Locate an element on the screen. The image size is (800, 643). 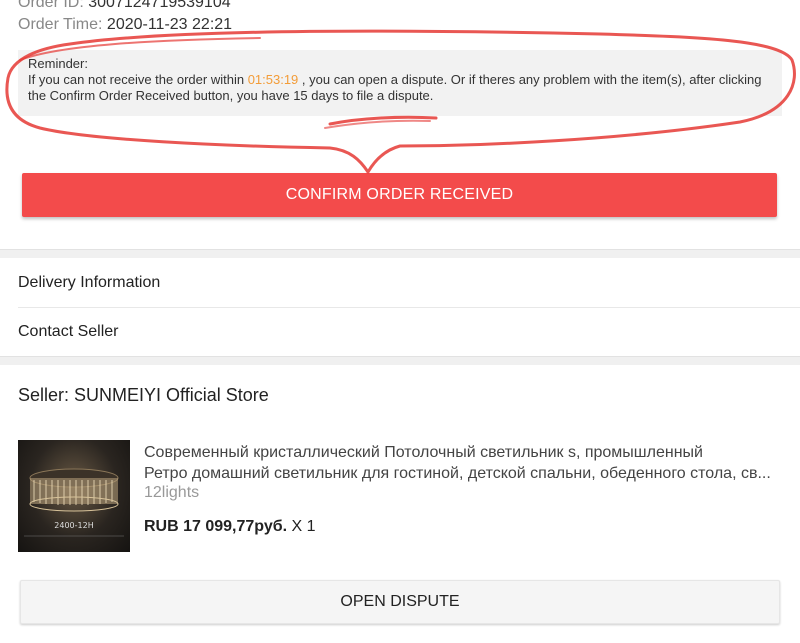
contact-seller-item: Contact Seller is located at coordinates (400, 332).